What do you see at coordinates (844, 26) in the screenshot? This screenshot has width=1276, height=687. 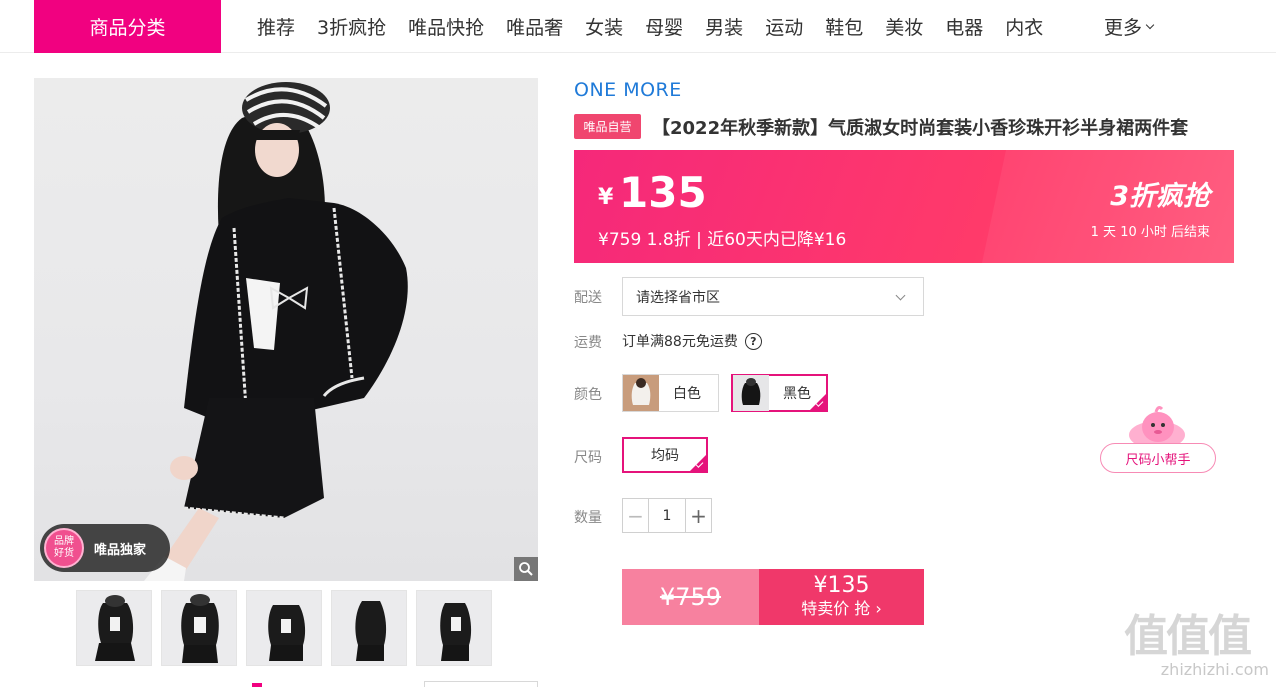 I see `nav-item-shoes-bags: 鞋包` at bounding box center [844, 26].